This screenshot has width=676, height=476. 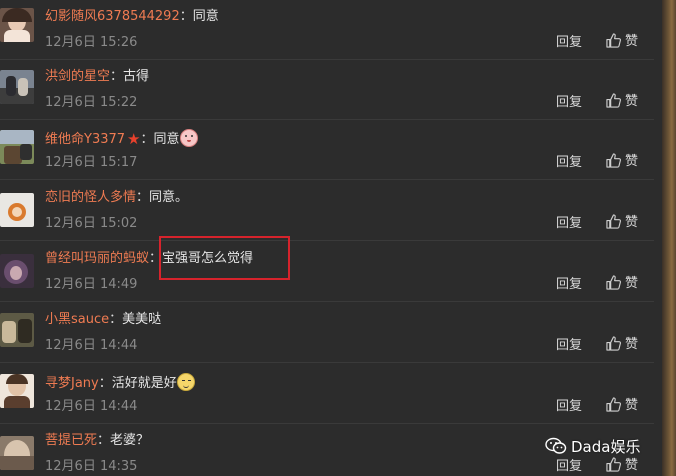 What do you see at coordinates (91, 42) in the screenshot?
I see `comment-timestamp: 12月6日 15:26` at bounding box center [91, 42].